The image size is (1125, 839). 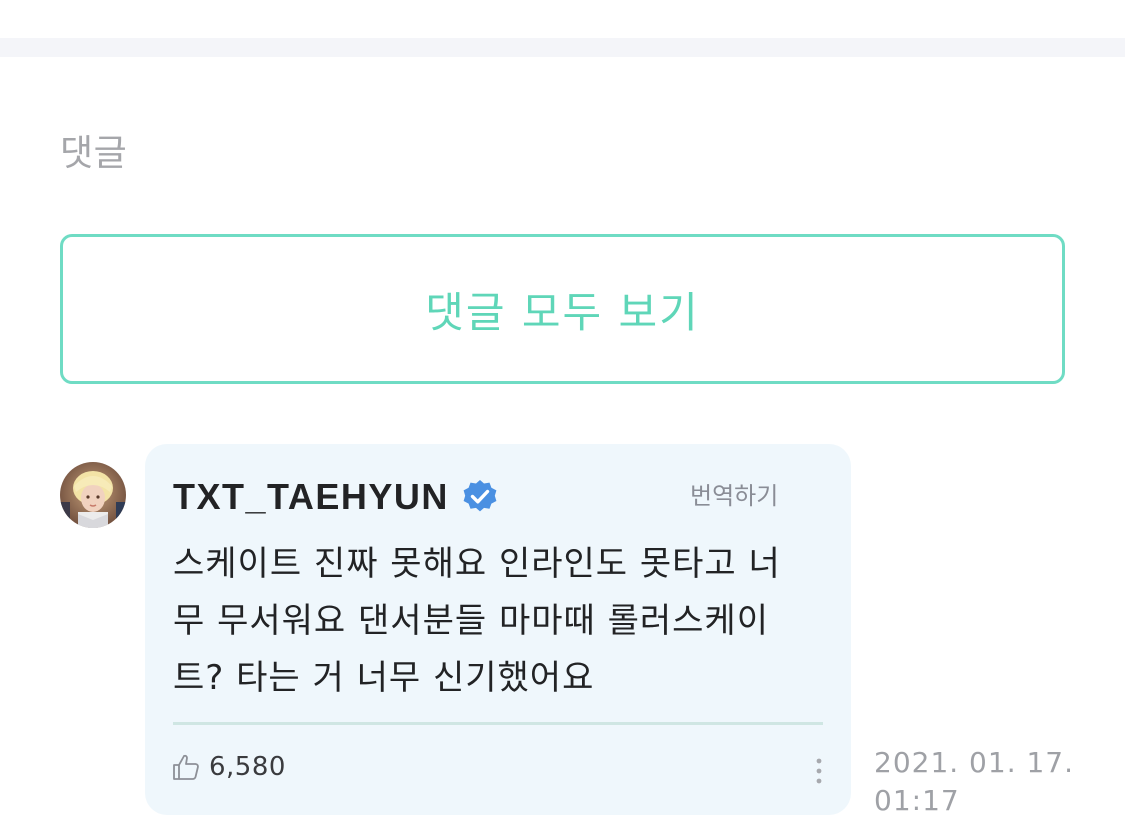 I want to click on profile-avatar-image, so click(x=93, y=495).